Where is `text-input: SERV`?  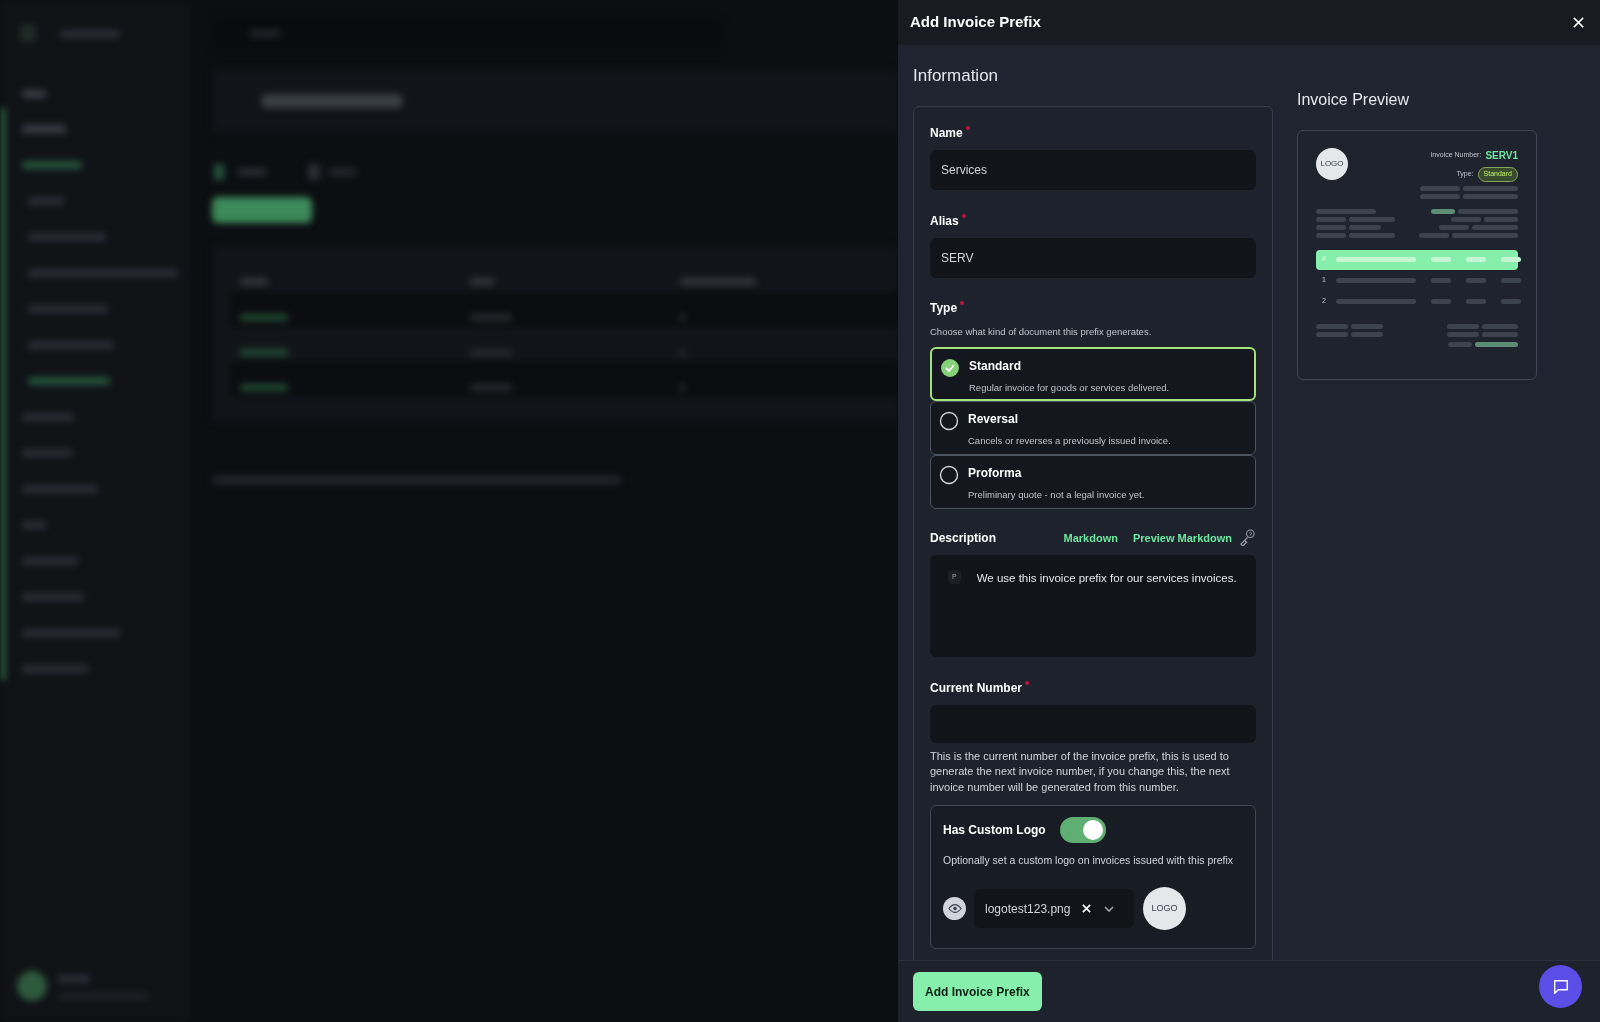
text-input: SERV is located at coordinates (1093, 257).